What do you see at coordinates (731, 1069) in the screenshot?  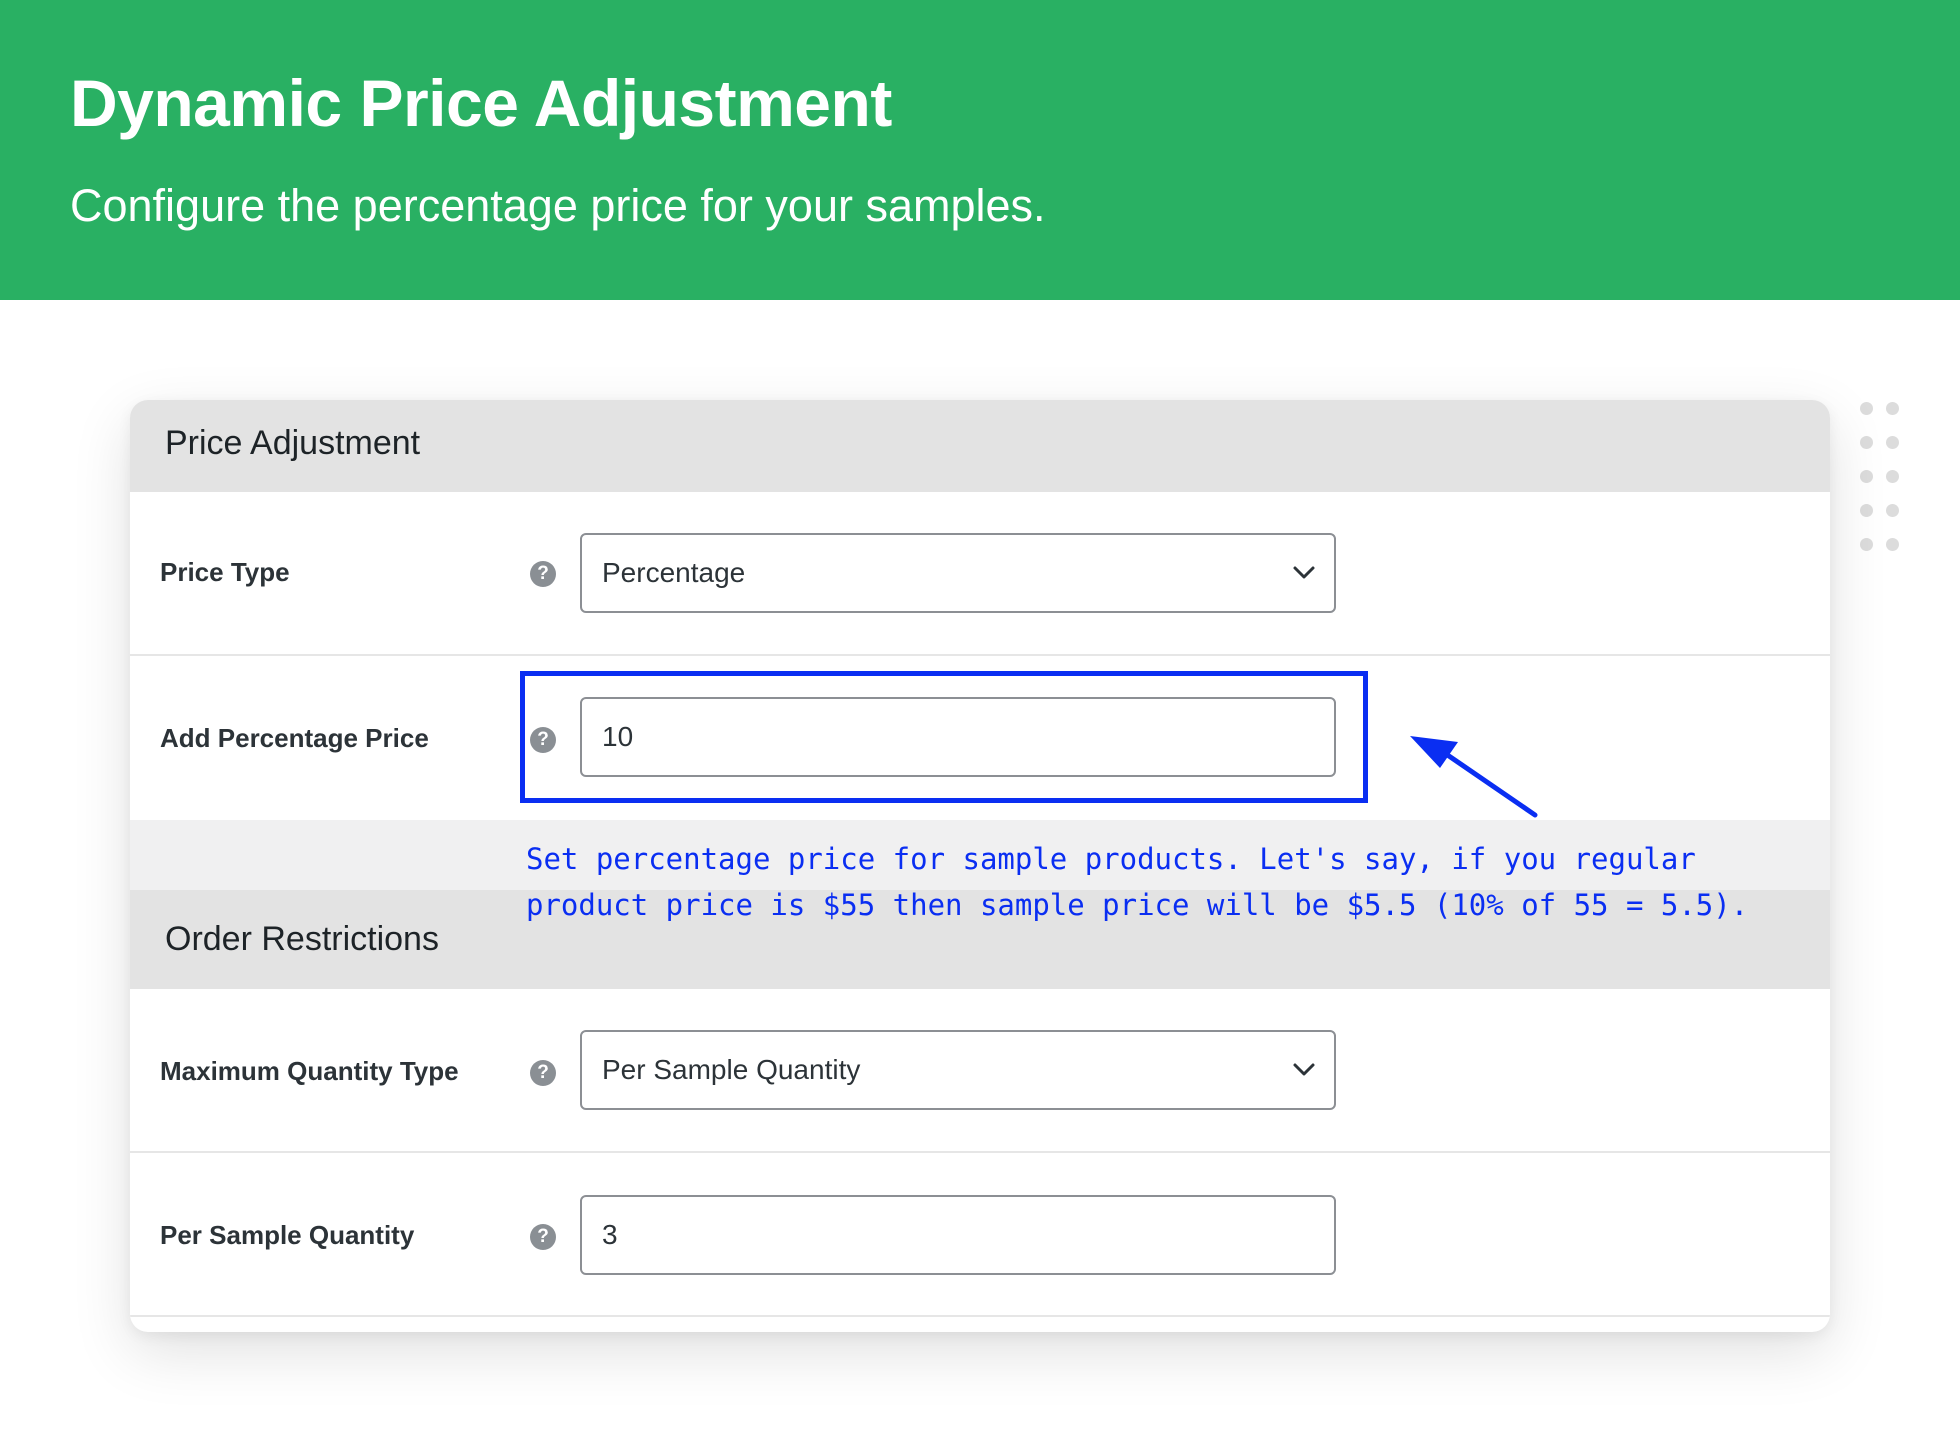 I see `maximum-quantity-type-select-value: Per Sample Quantity` at bounding box center [731, 1069].